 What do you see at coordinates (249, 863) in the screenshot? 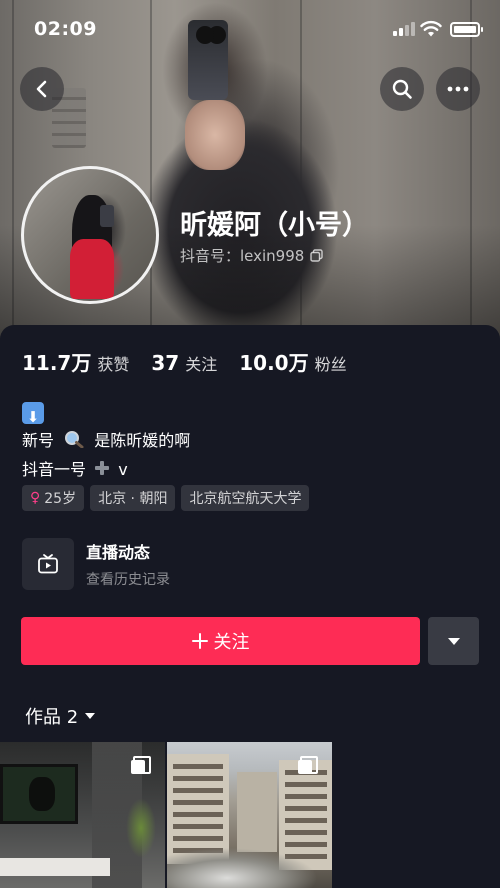
I see `thumb-snowy-trees` at bounding box center [249, 863].